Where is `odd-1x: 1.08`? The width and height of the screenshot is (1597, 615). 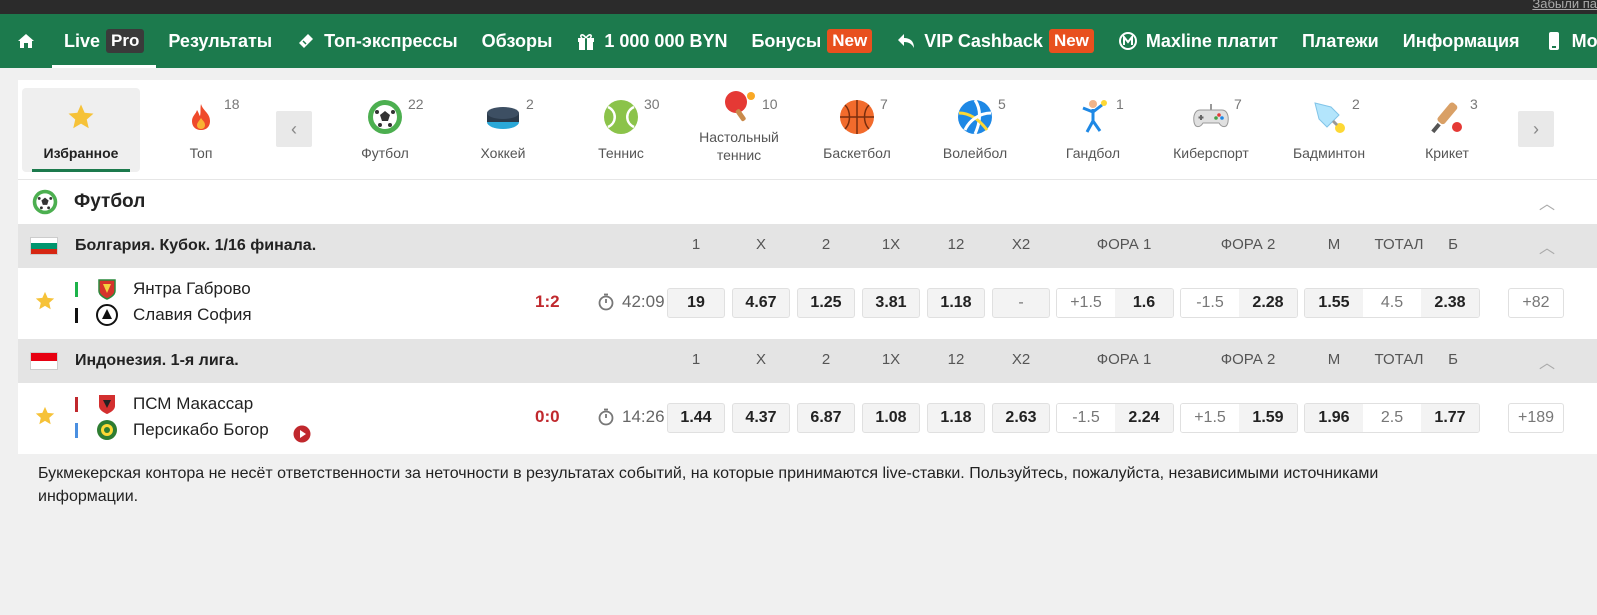
odd-1x: 1.08 is located at coordinates (891, 418).